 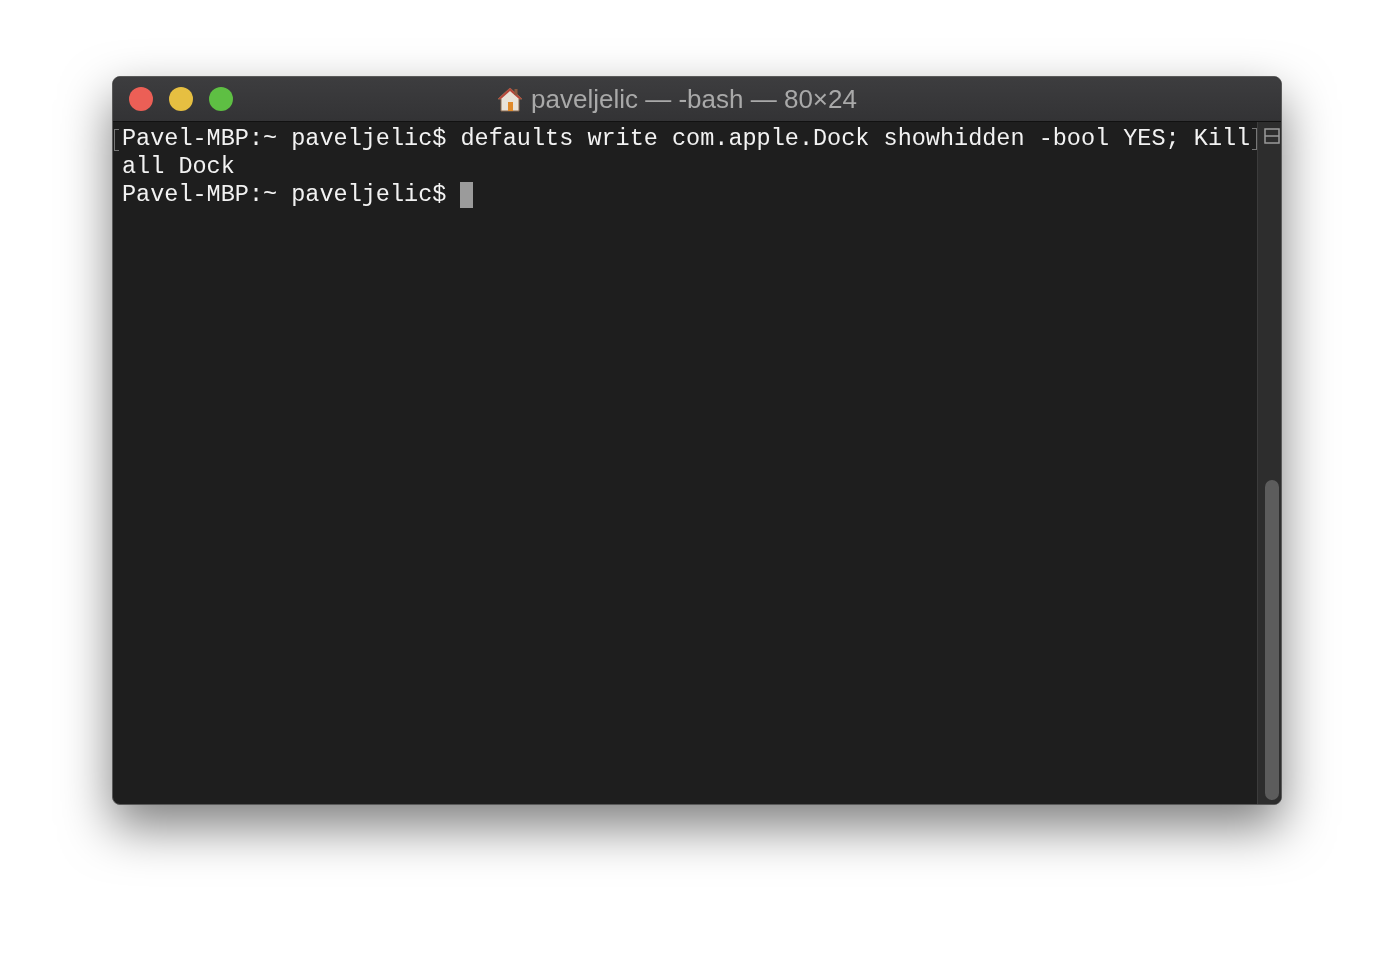 I want to click on terminal-line: Pavel-MBP:~ paveljelic$, so click(x=285, y=195).